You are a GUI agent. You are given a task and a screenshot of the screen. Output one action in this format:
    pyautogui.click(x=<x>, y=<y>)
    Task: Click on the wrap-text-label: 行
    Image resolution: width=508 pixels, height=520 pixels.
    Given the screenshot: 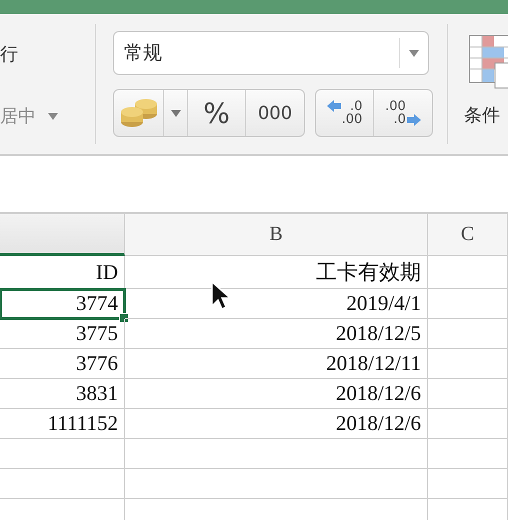 What is the action you would take?
    pyautogui.click(x=47, y=54)
    